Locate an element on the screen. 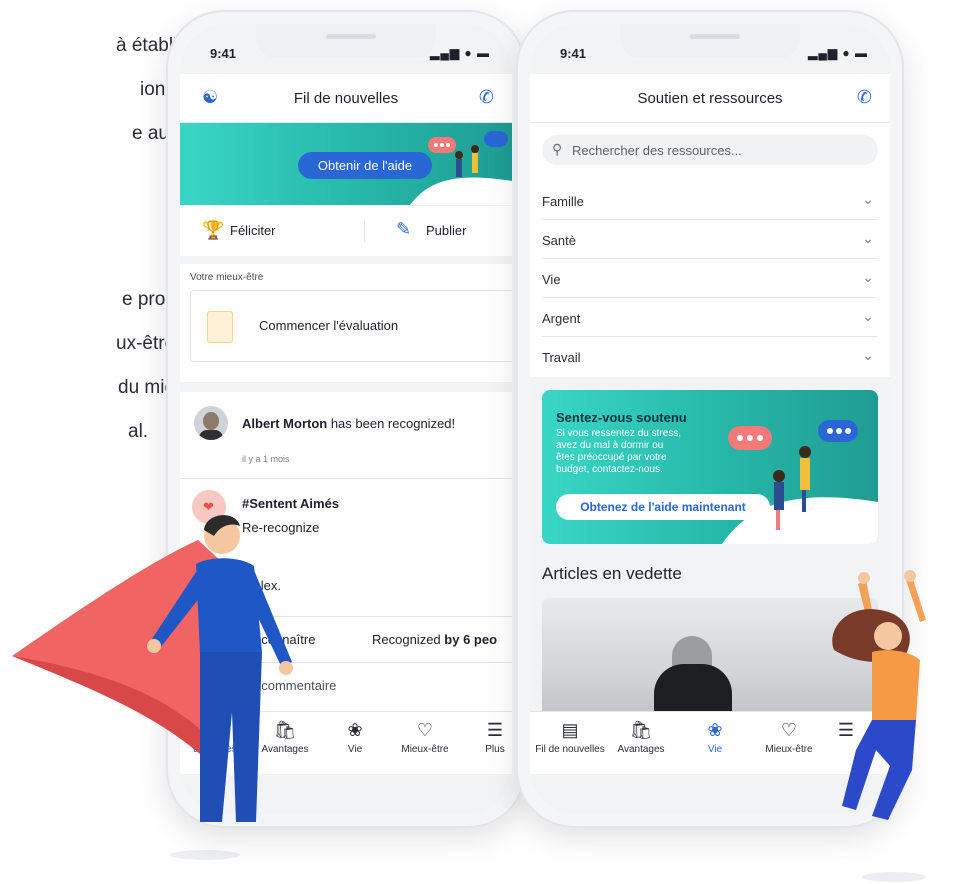  newspaper-icon: ▤ is located at coordinates (570, 730).